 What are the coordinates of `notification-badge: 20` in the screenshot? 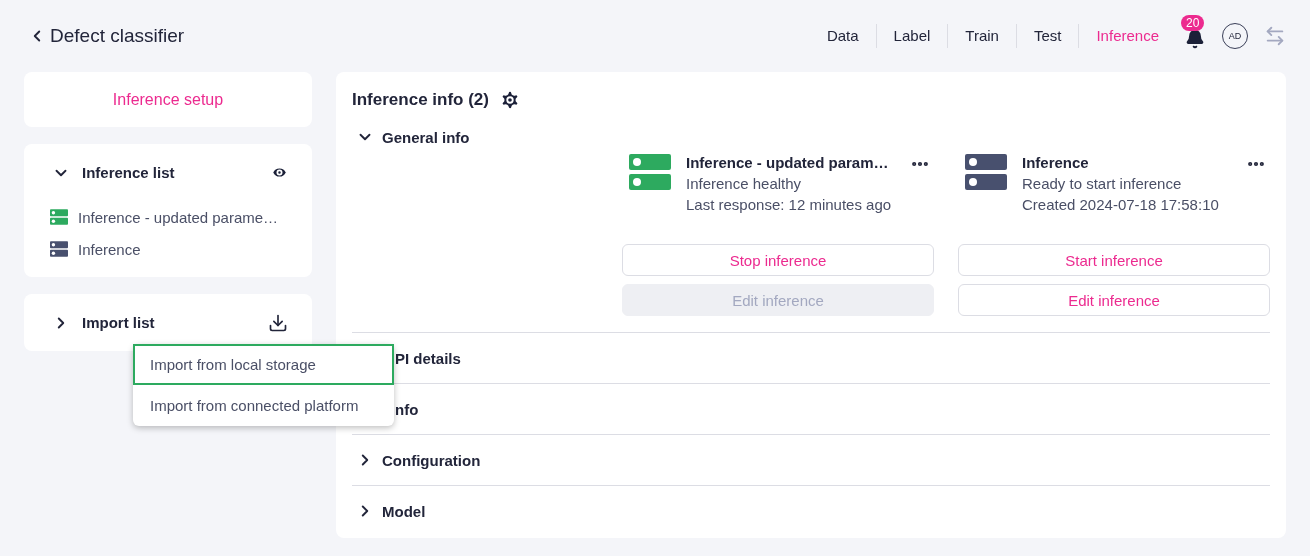 It's located at (1193, 23).